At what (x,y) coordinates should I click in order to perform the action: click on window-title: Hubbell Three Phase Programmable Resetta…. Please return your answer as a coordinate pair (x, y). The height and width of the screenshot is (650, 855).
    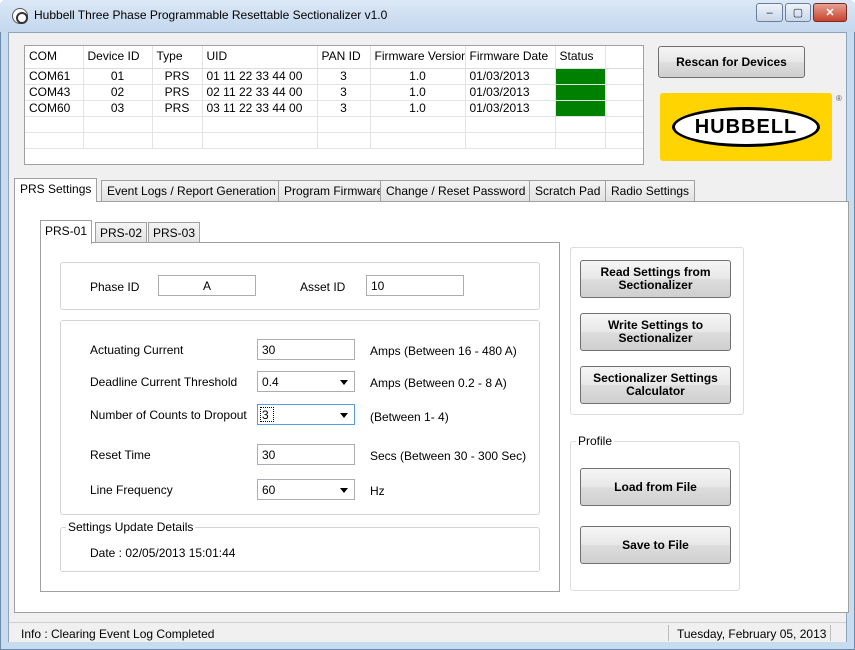
    Looking at the image, I should click on (211, 15).